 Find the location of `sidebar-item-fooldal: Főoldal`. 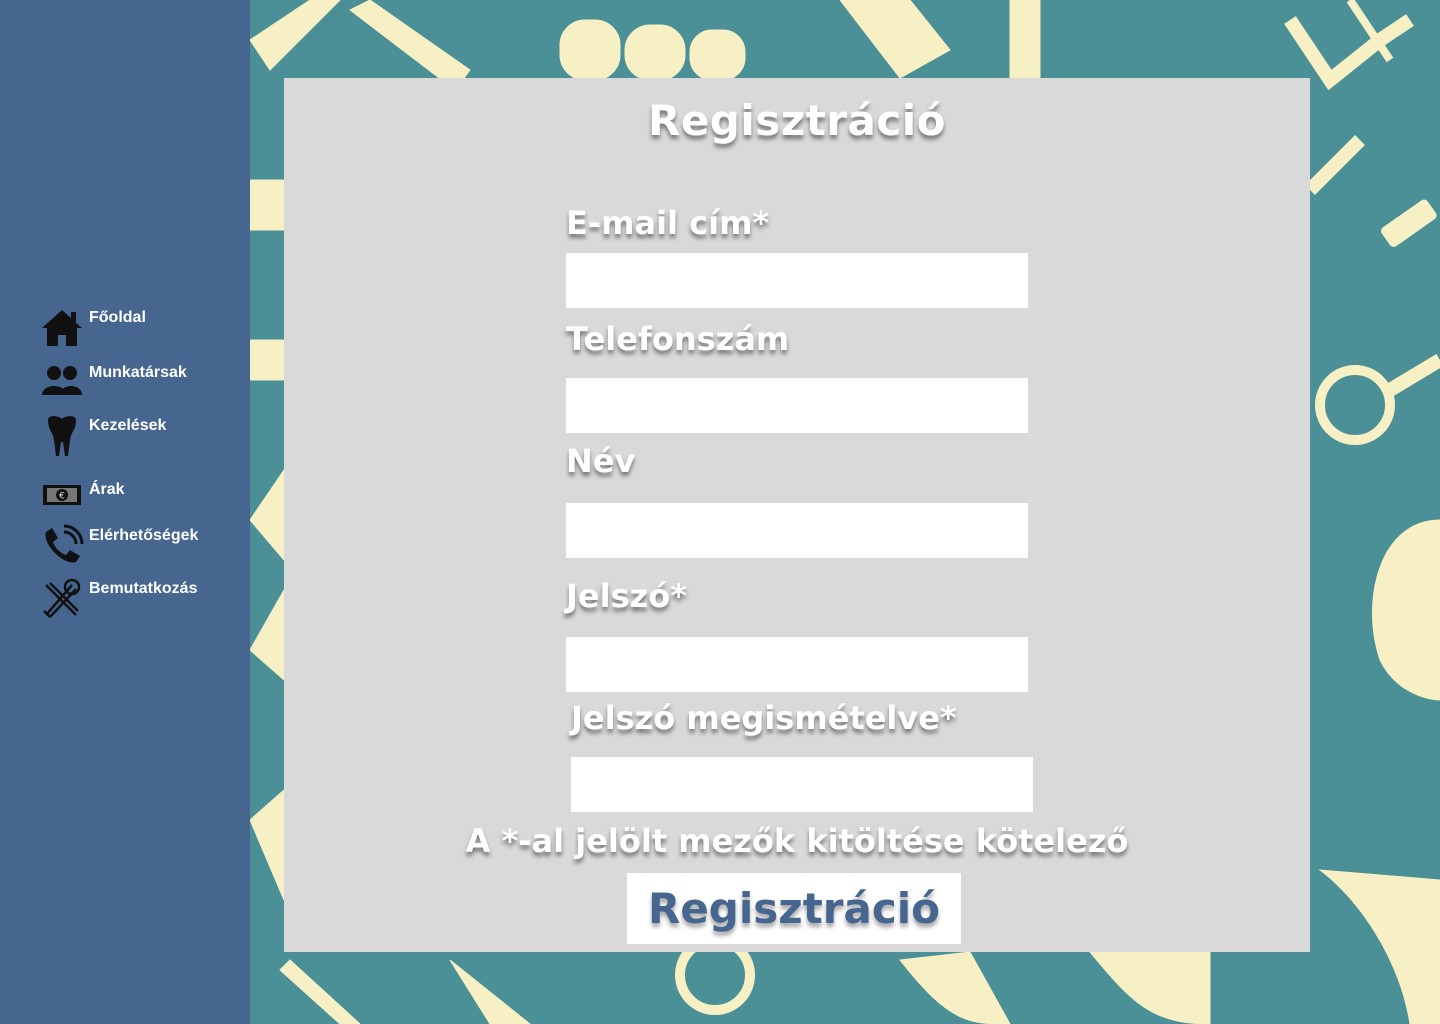

sidebar-item-fooldal: Főoldal is located at coordinates (93, 328).